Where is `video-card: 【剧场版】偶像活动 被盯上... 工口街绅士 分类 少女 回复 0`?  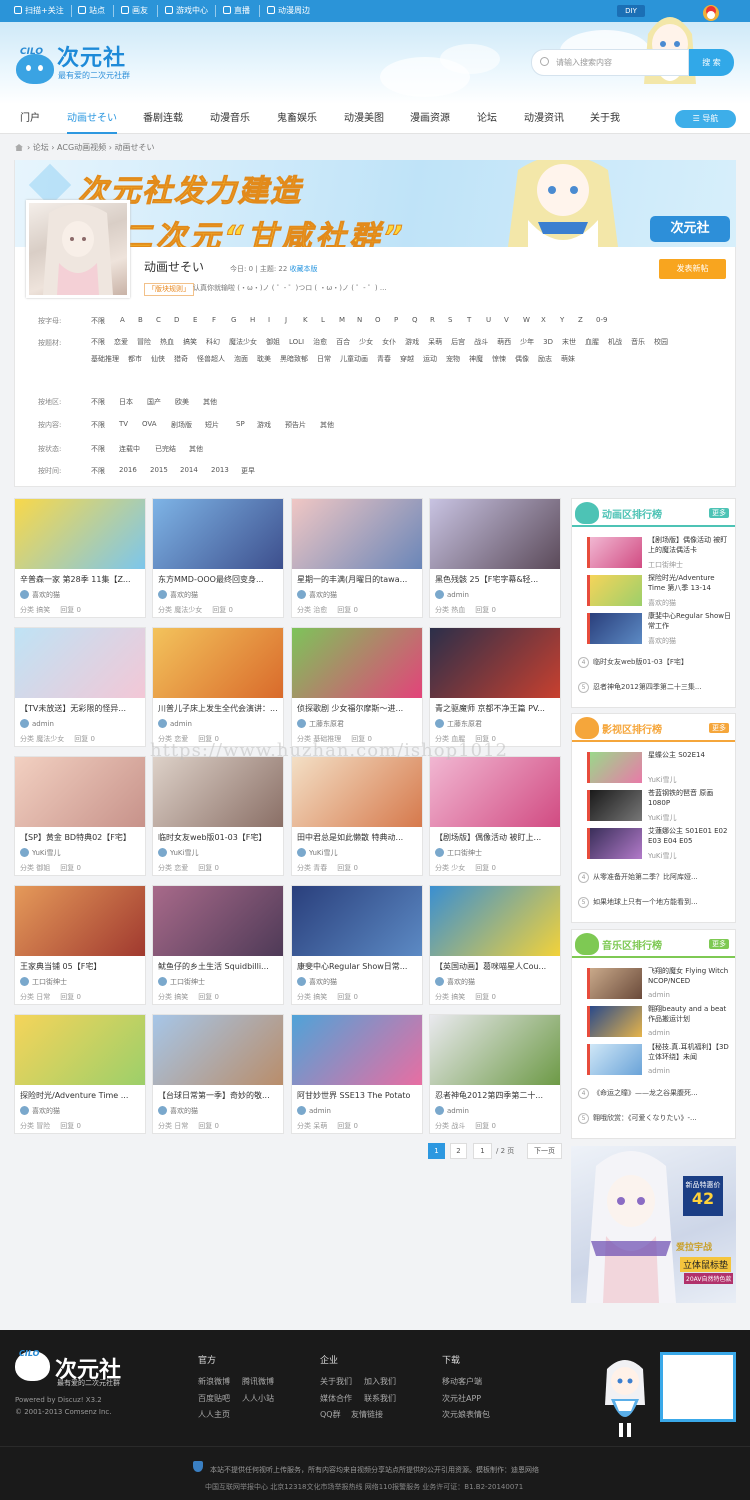
video-card: 【剧场版】偶像活动 被盯上... 工口街绅士 分类 少女 回复 0 is located at coordinates (495, 816).